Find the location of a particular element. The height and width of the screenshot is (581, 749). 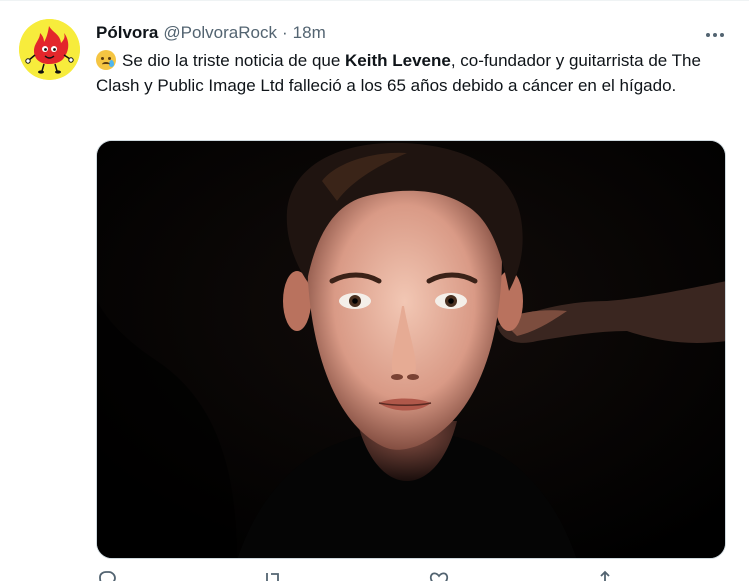

reply-icon is located at coordinates (107, 575).